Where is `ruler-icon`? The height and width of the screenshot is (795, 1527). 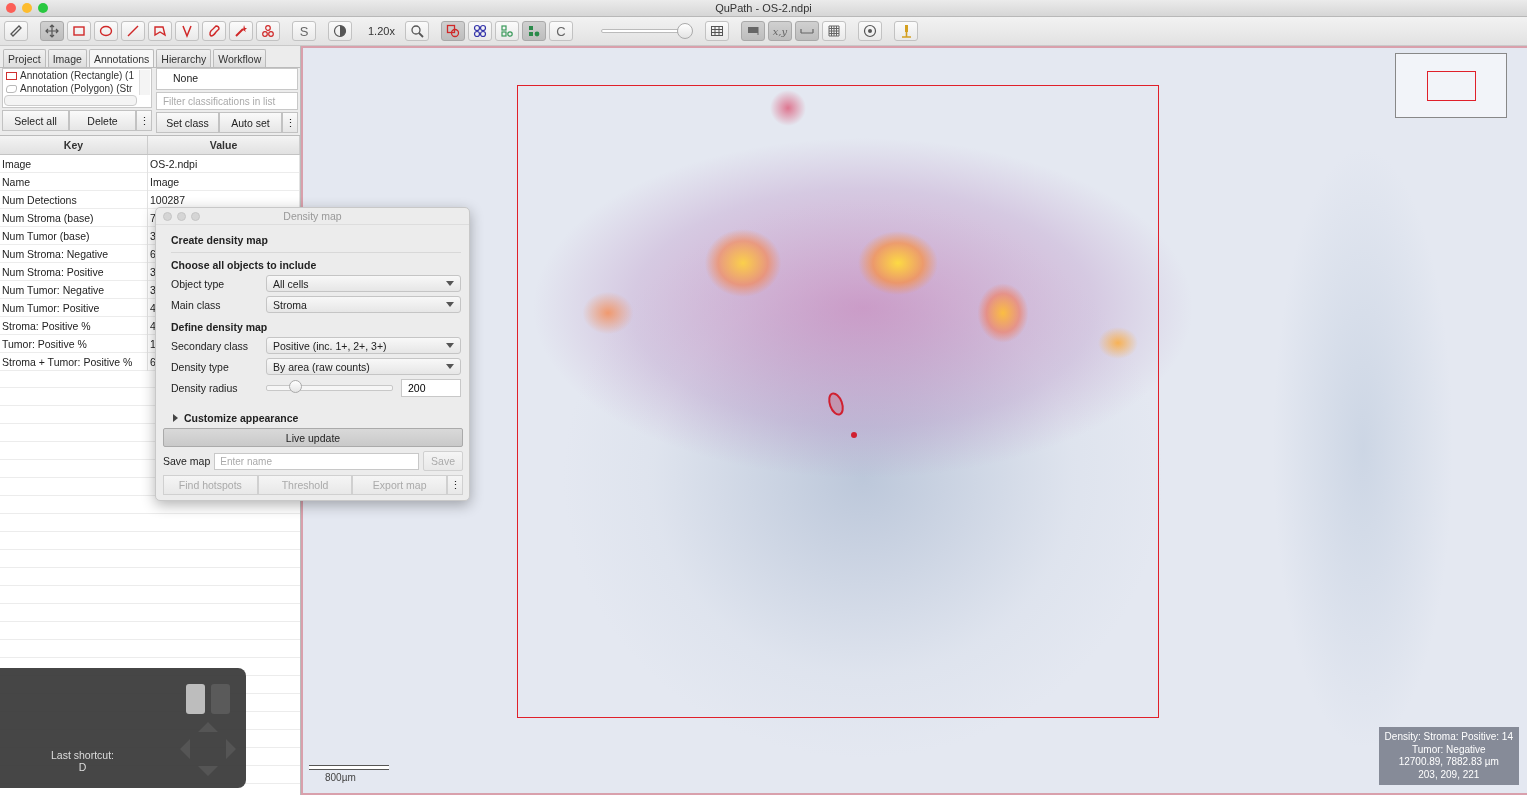
ruler-icon is located at coordinates (16, 31).